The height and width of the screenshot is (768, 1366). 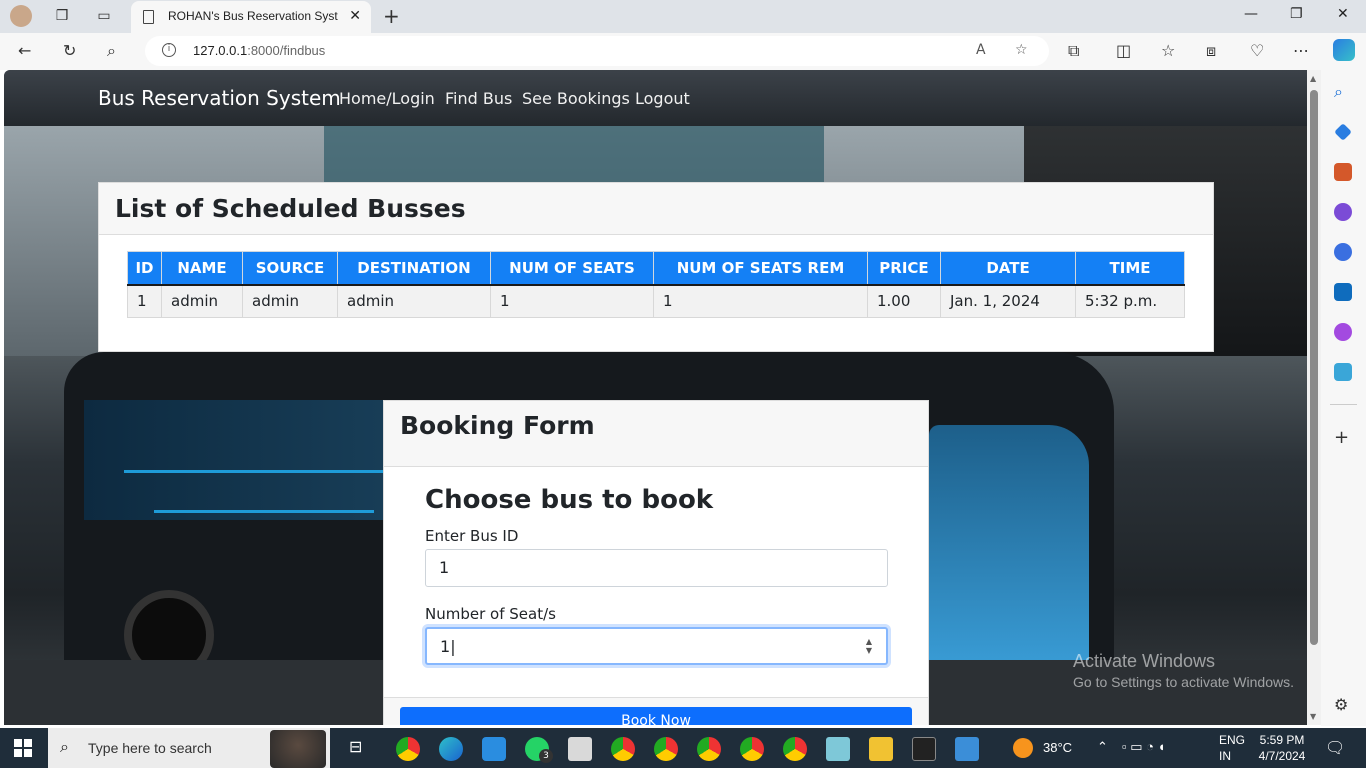 I want to click on weather-temp: 38°C, so click(x=1057, y=747).